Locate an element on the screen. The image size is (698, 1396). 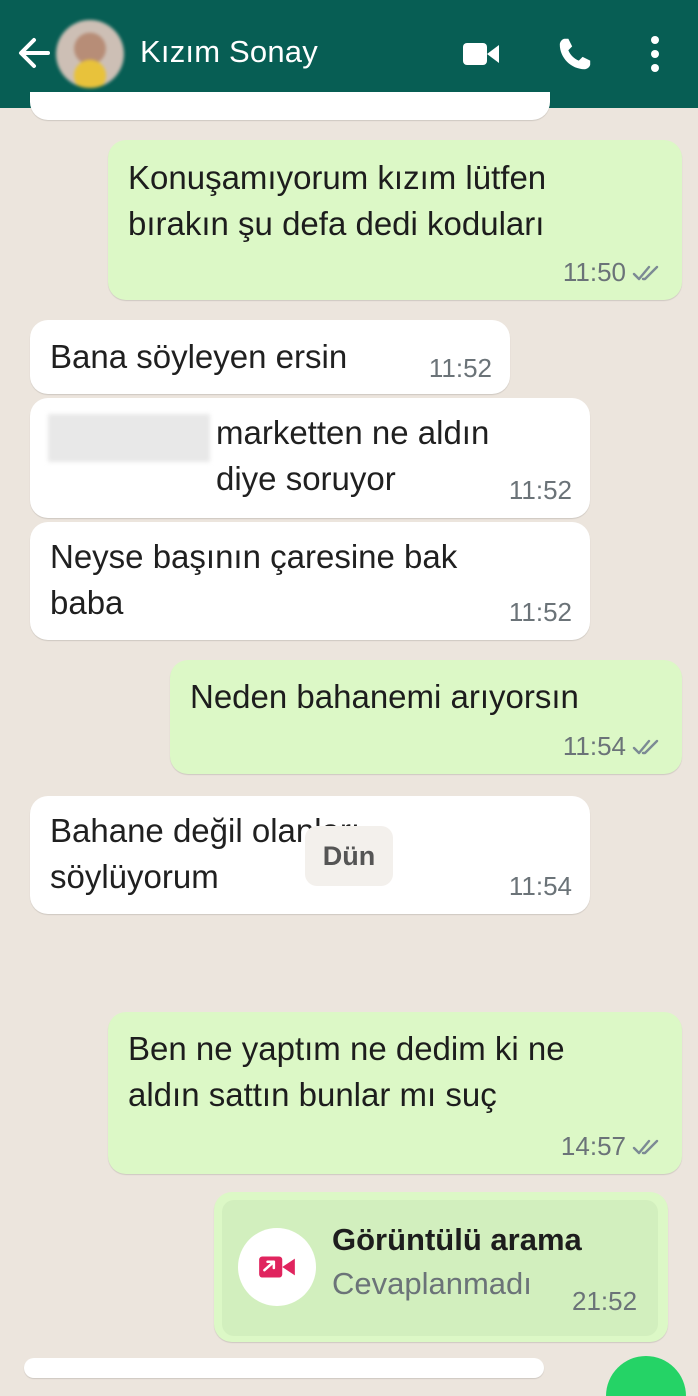
message-incoming: Bana söyleyen ersin 11:52 is located at coordinates (270, 357).